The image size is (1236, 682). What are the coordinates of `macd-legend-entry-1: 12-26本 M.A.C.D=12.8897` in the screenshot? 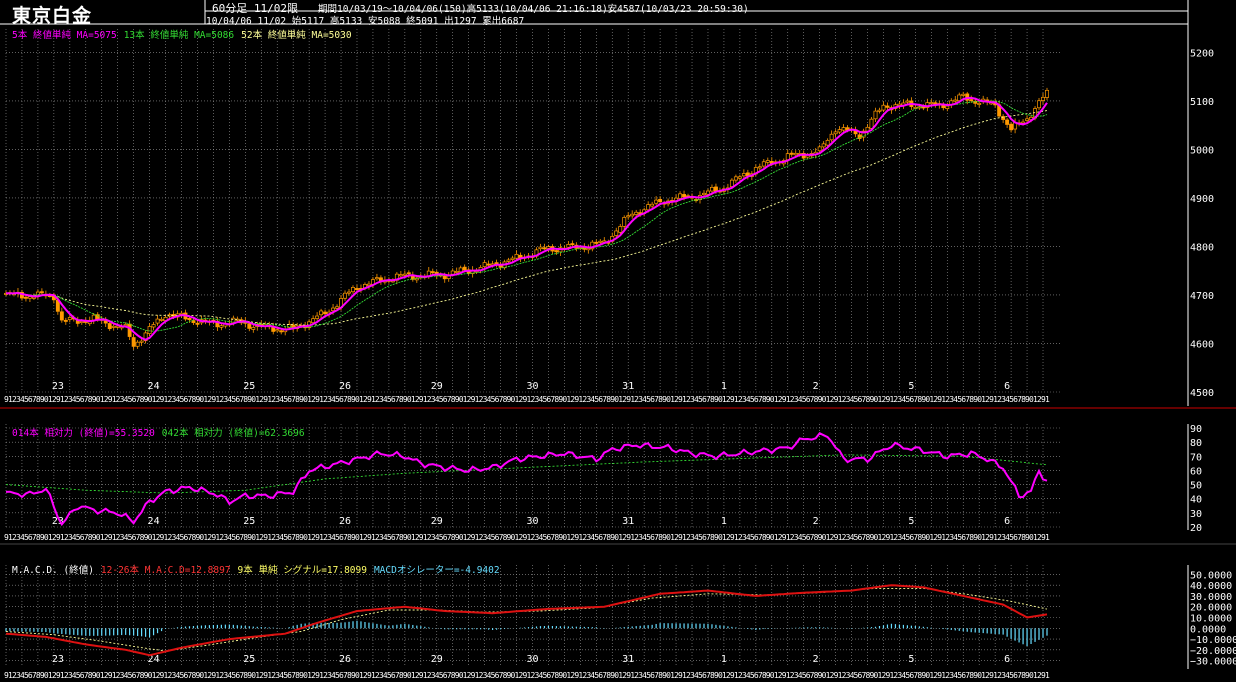 It's located at (165, 570).